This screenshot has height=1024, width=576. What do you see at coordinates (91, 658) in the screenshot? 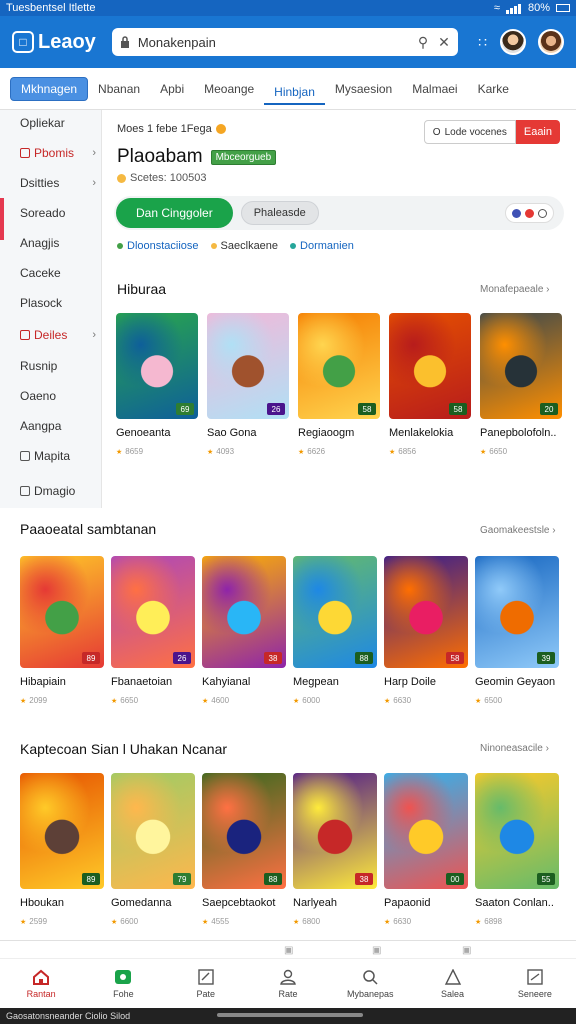
I see `rating-badge: 89` at bounding box center [91, 658].